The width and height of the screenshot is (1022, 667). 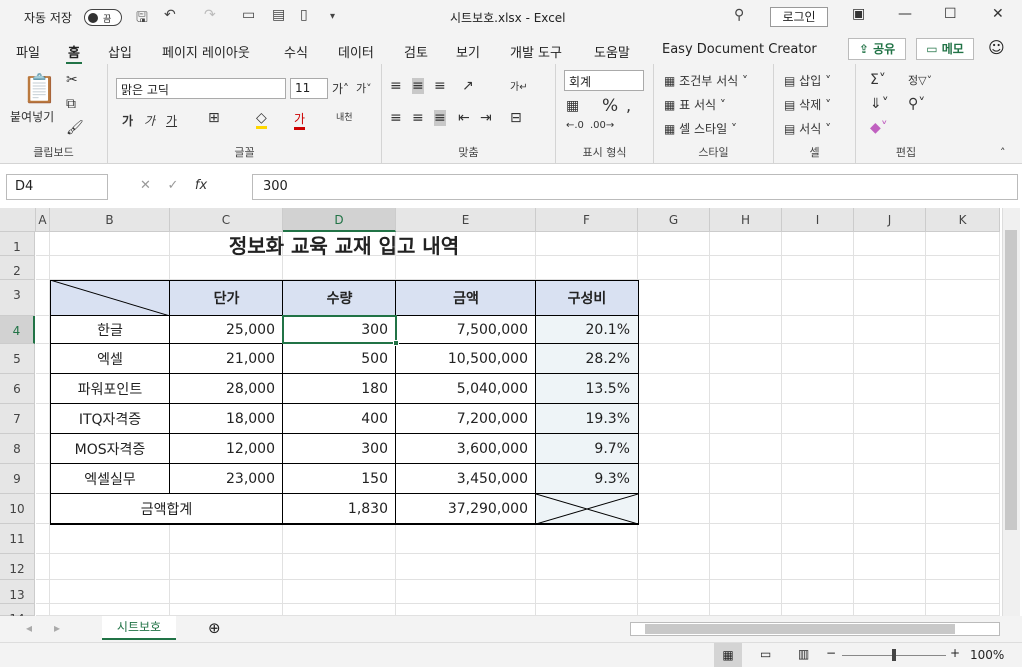 What do you see at coordinates (17, 479) in the screenshot?
I see `row-header-9: 9` at bounding box center [17, 479].